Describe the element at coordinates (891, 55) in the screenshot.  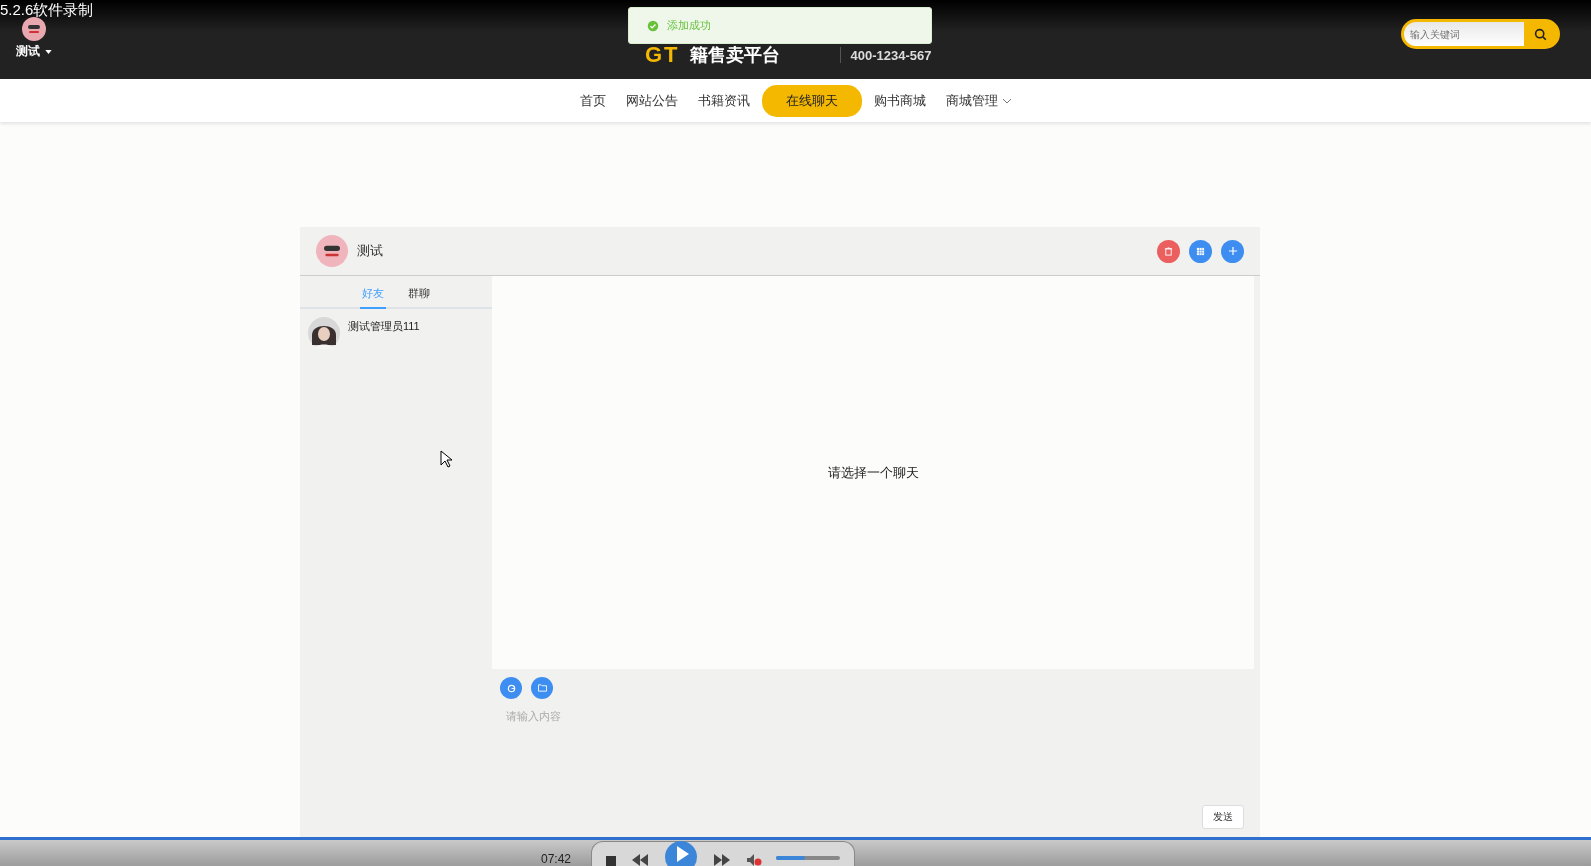
I see `phone-number: 400-1234-567` at that location.